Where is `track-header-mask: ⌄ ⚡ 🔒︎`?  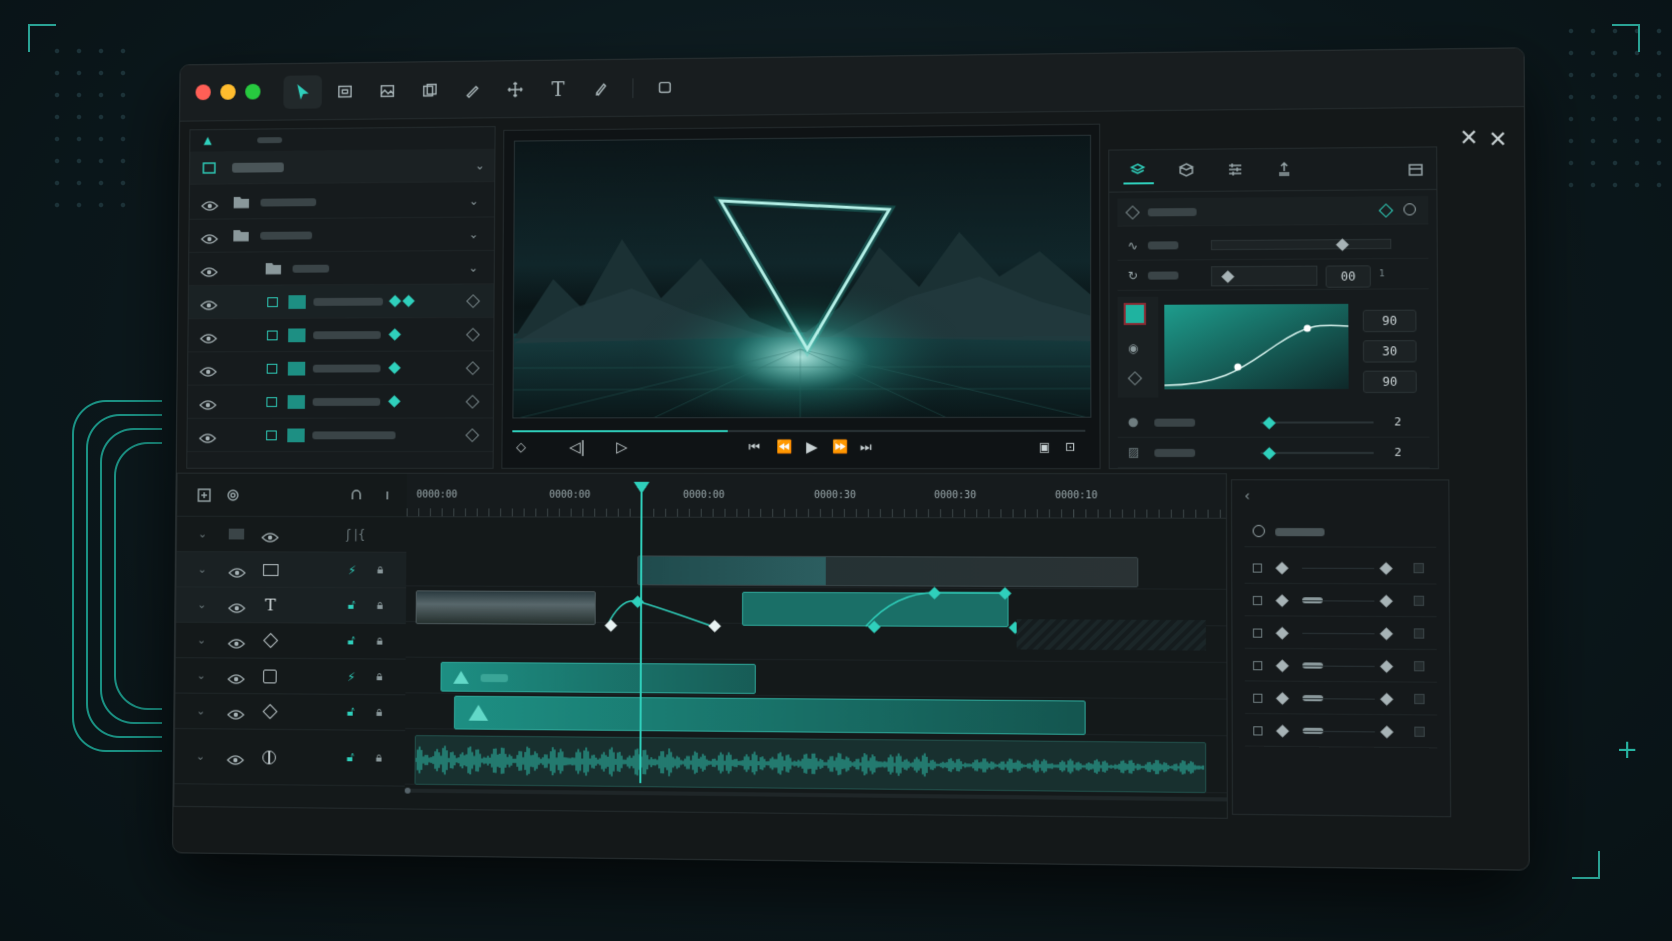
track-header-mask: ⌄ ⚡ 🔒︎ is located at coordinates (290, 677).